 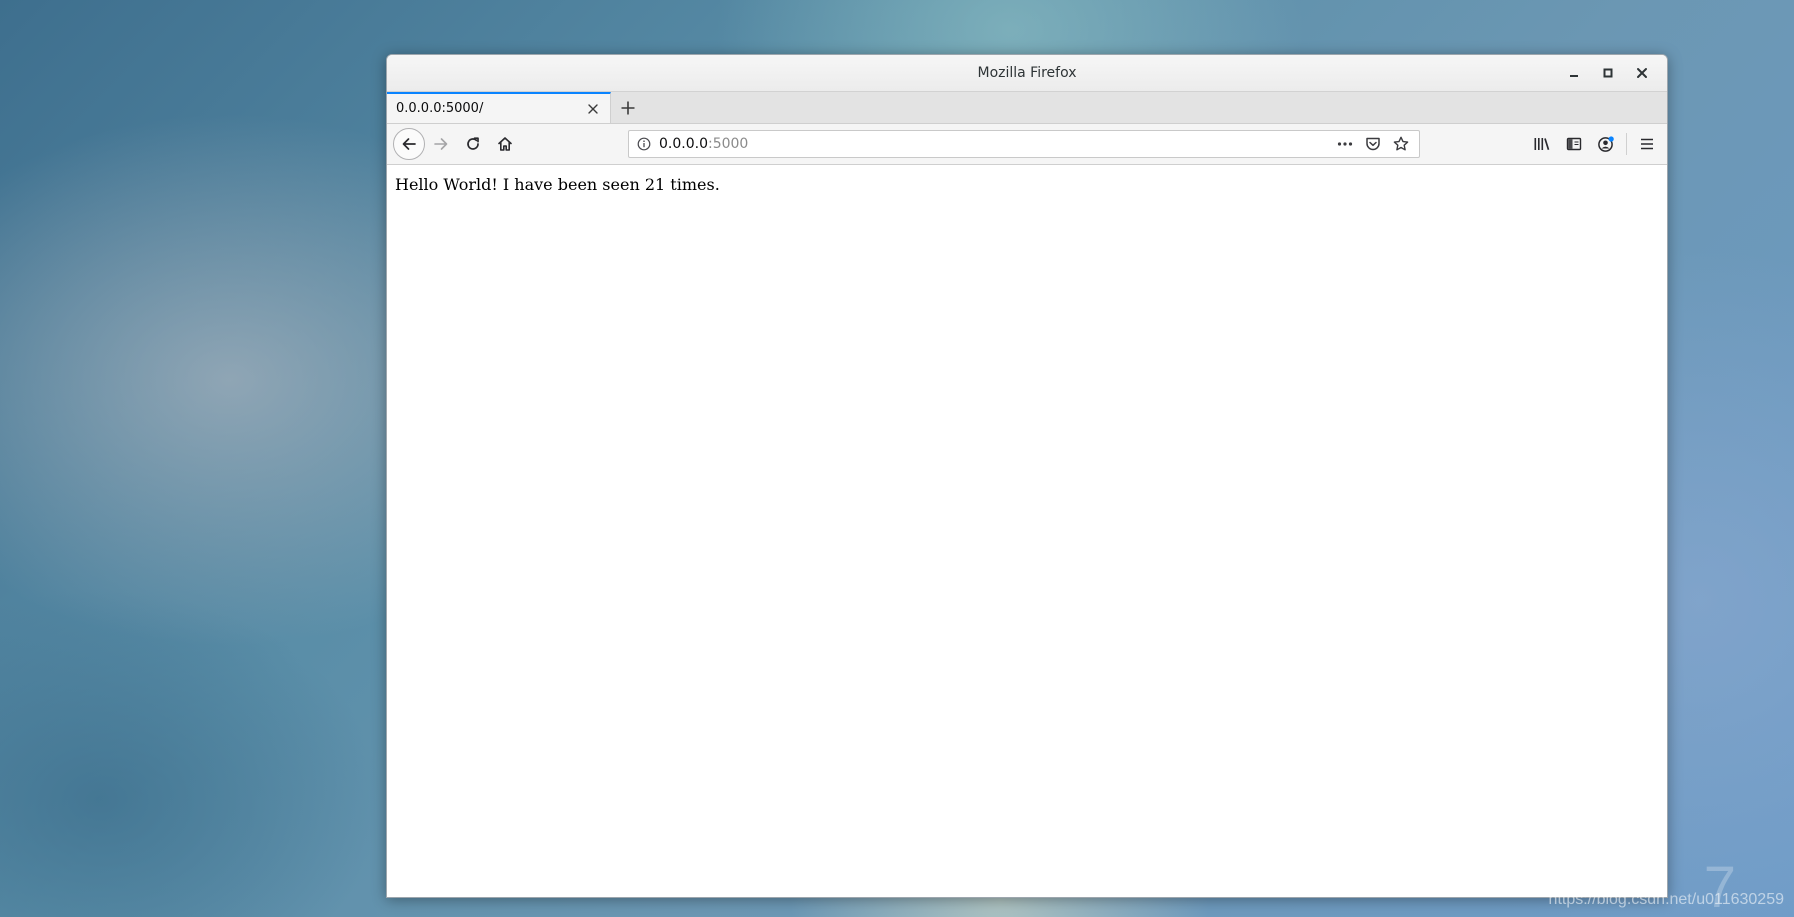 I want to click on library-icon, so click(x=1542, y=144).